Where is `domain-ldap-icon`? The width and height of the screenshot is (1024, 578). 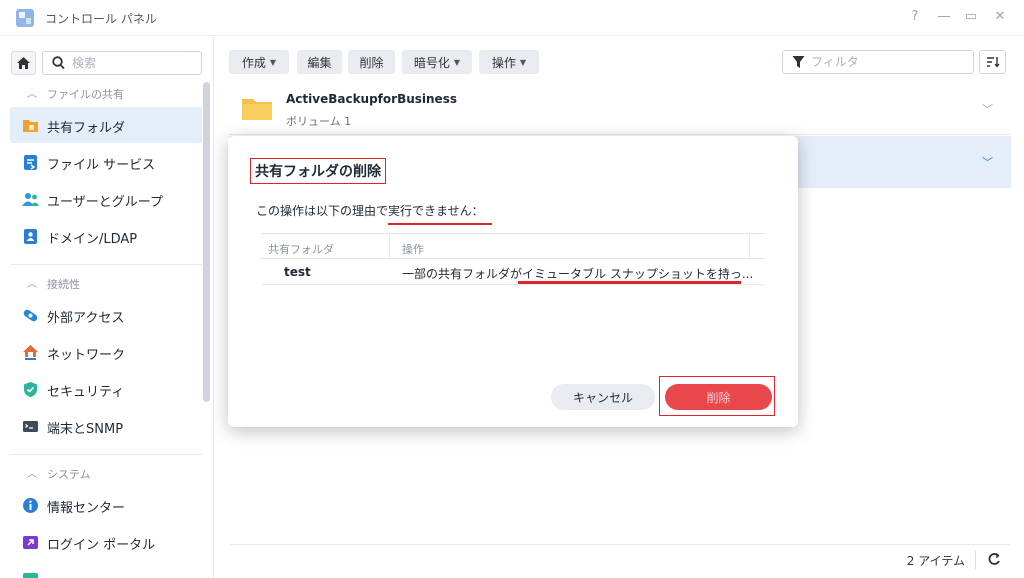 domain-ldap-icon is located at coordinates (30, 236).